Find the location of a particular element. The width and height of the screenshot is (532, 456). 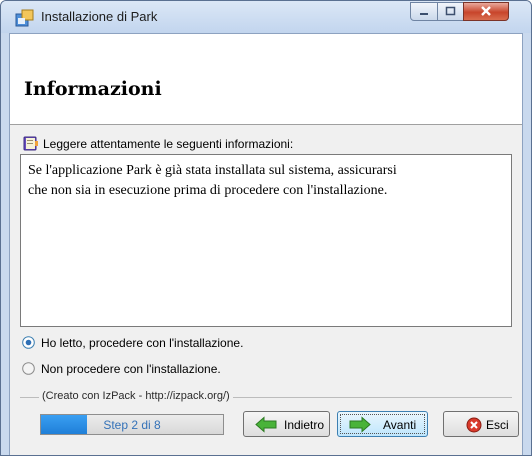

book-icon is located at coordinates (30, 143).